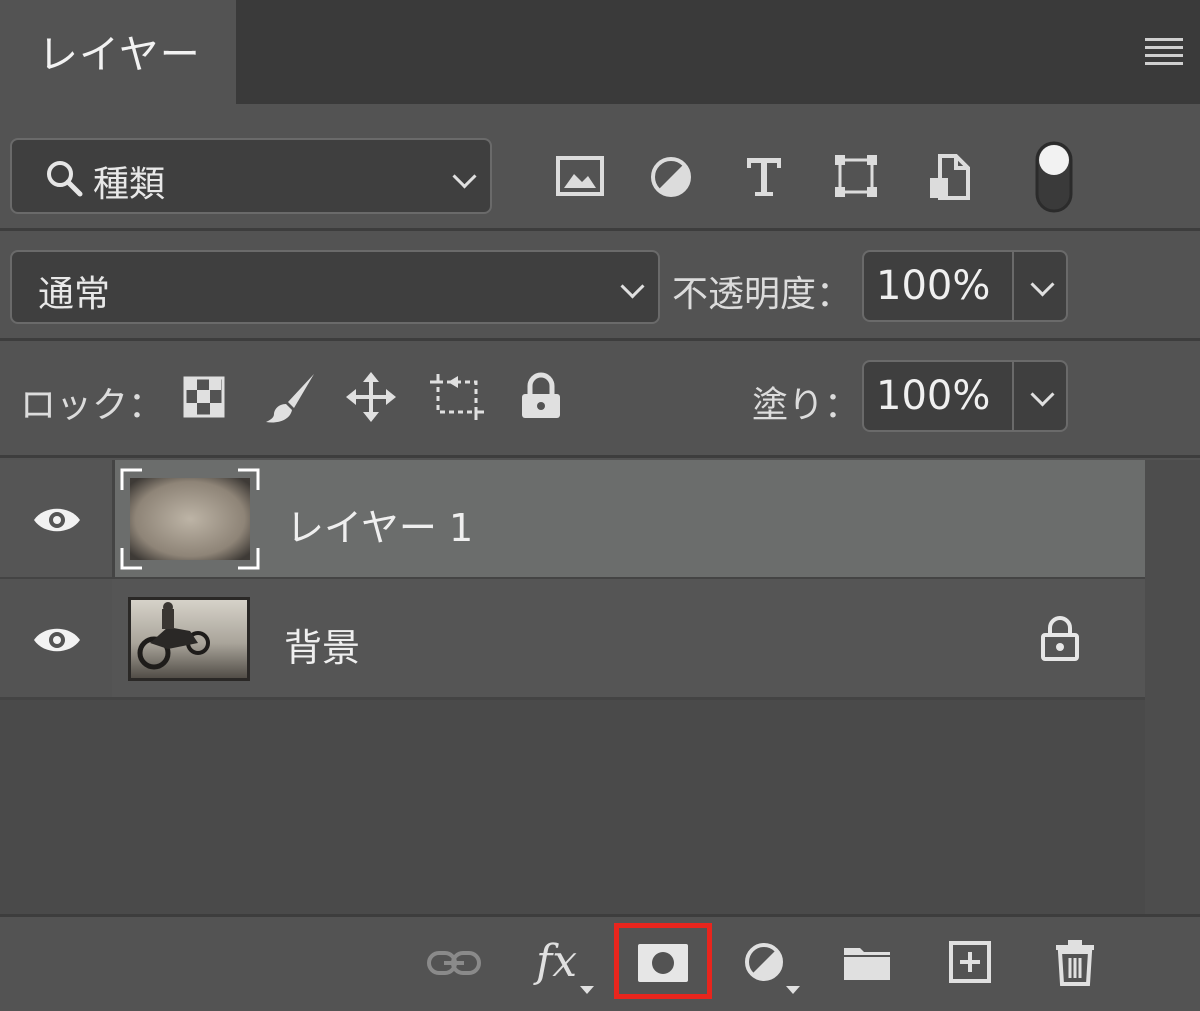 This screenshot has height=1011, width=1200. What do you see at coordinates (1013, 396) in the screenshot?
I see `fill-separator` at bounding box center [1013, 396].